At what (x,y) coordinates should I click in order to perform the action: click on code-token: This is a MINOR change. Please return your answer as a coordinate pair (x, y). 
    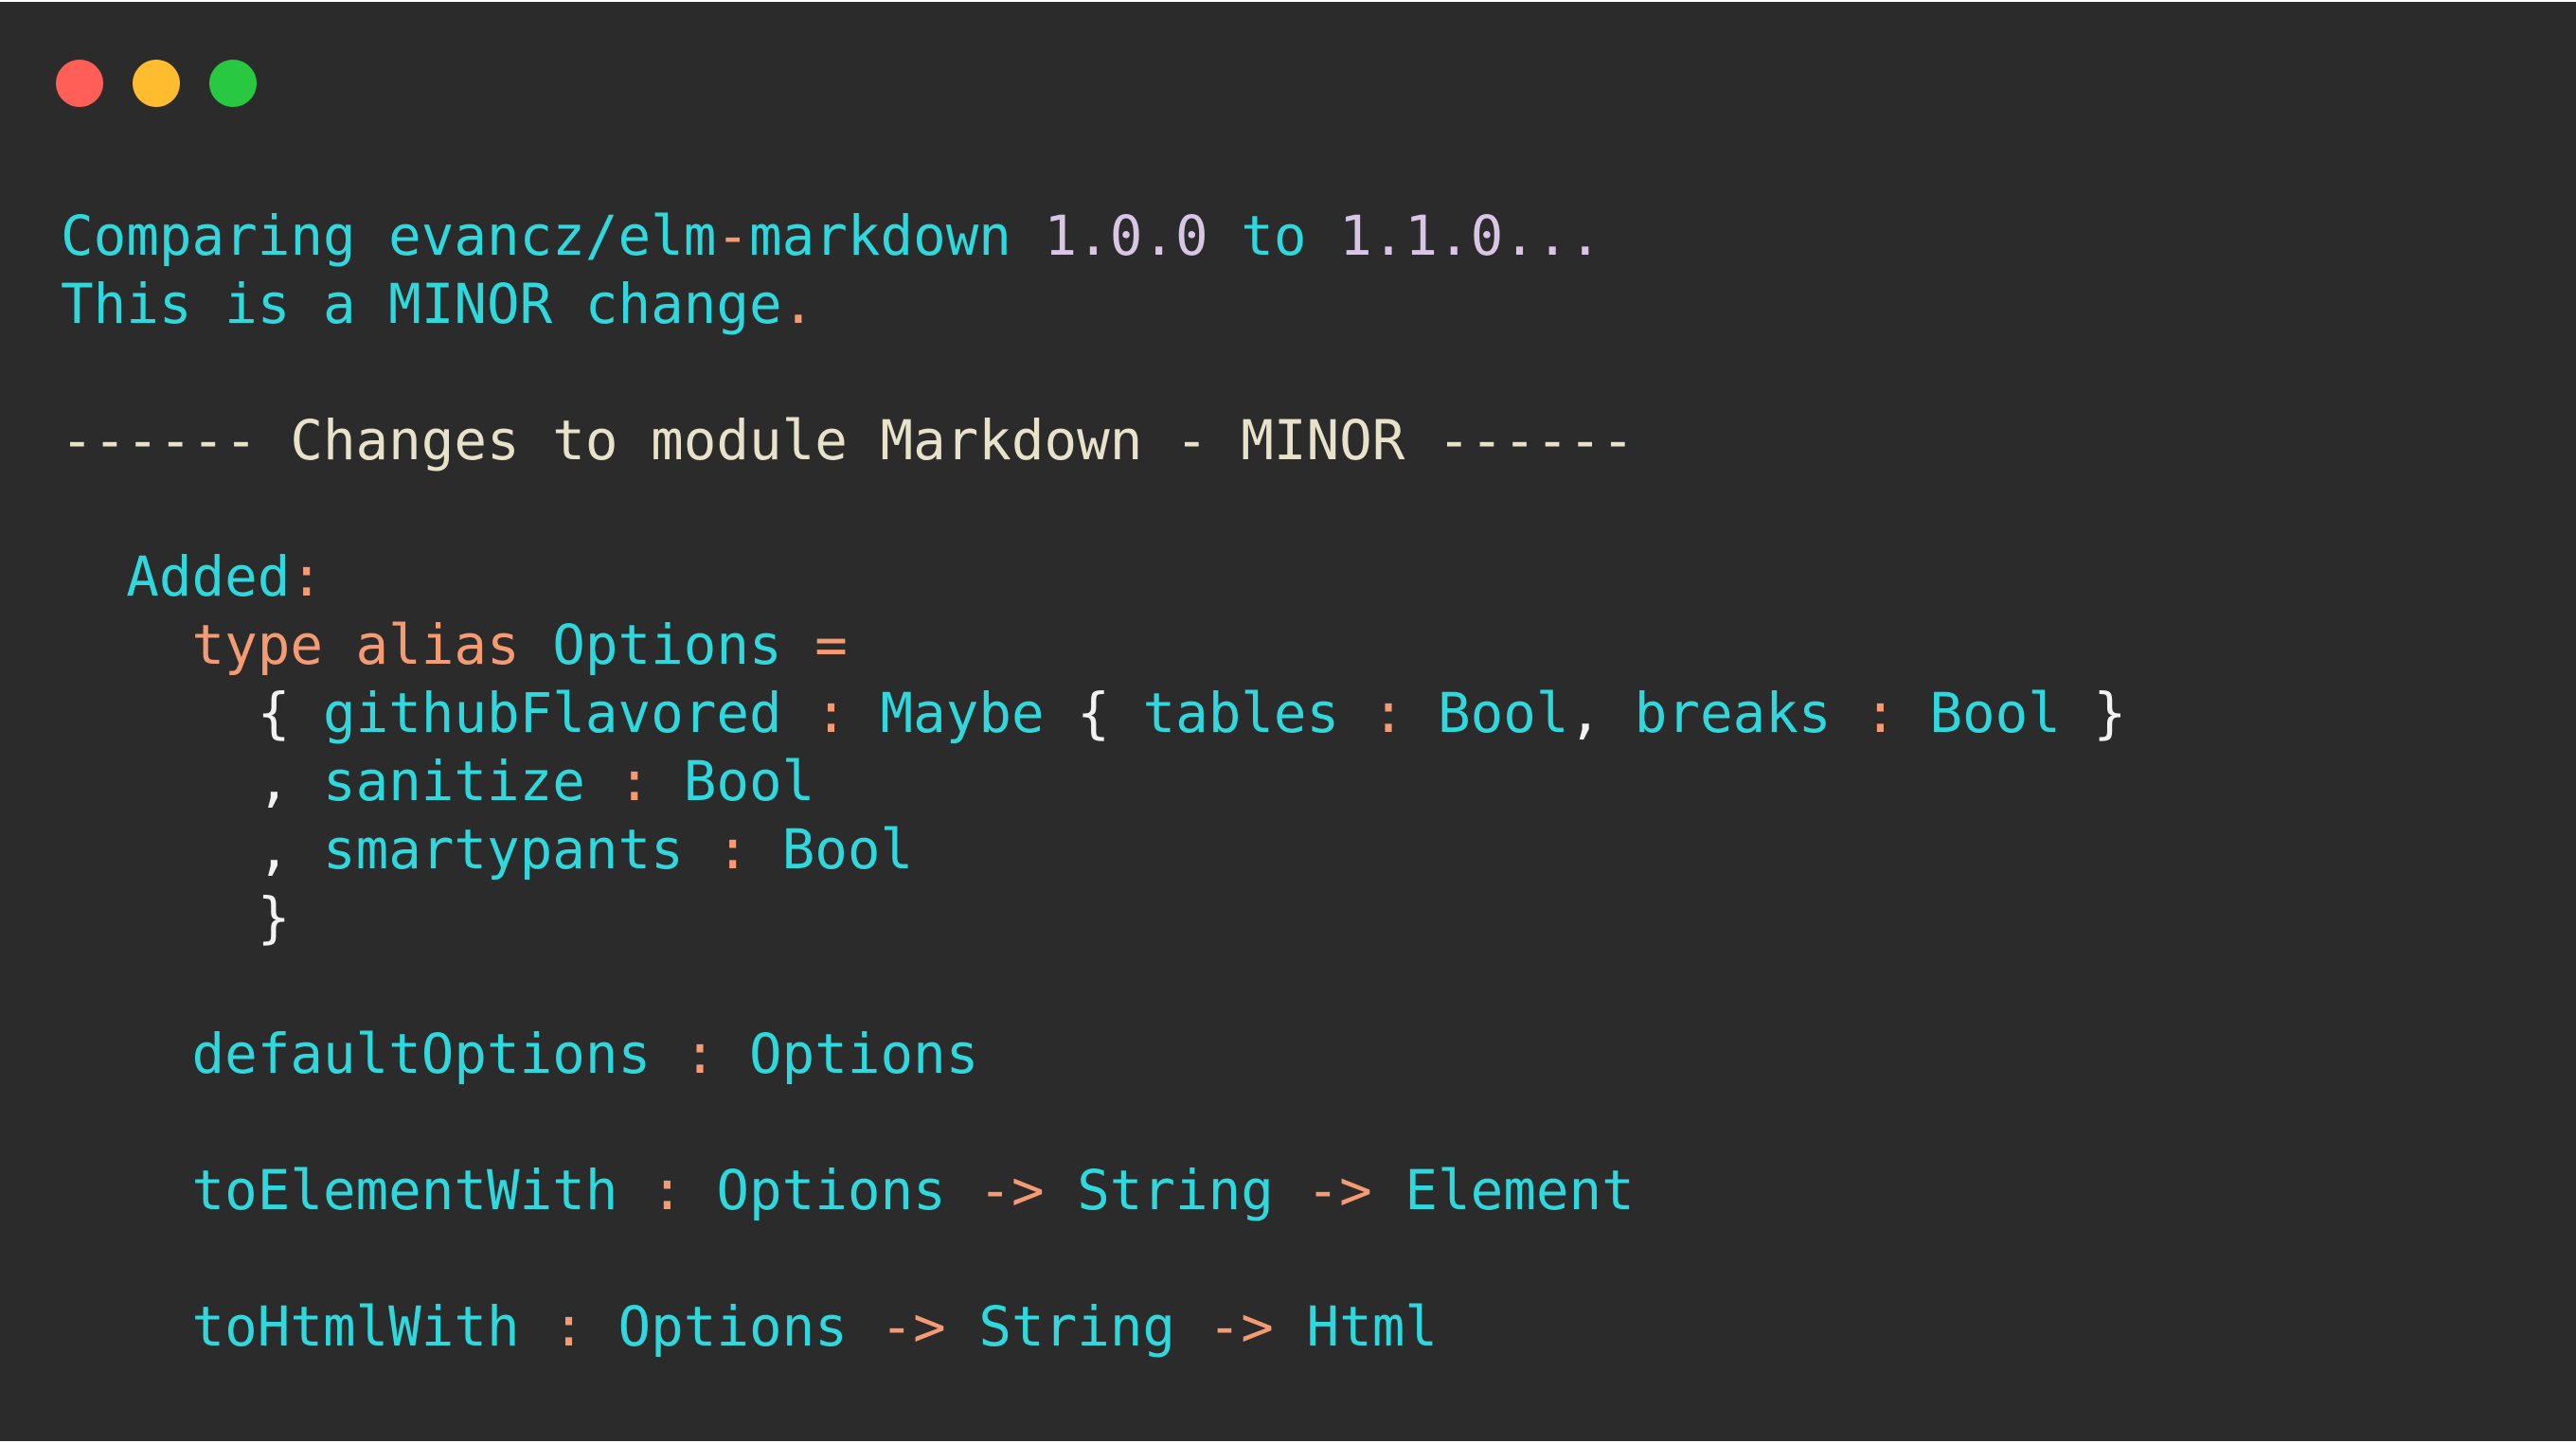
    Looking at the image, I should click on (421, 304).